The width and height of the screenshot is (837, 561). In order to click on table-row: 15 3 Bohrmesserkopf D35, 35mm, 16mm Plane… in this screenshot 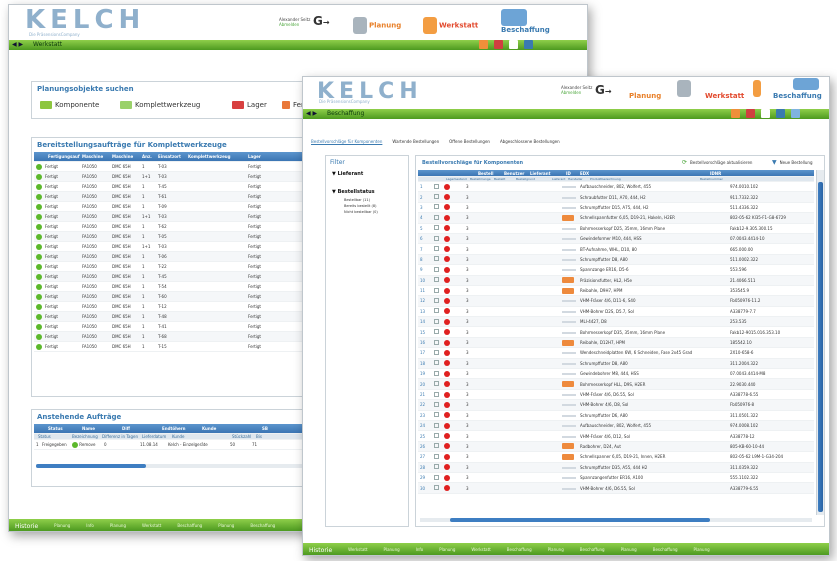, I will do `click(616, 332)`.